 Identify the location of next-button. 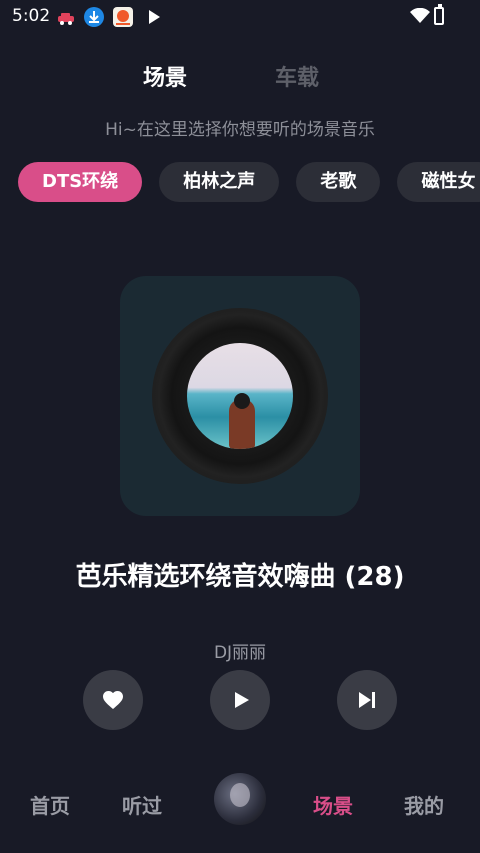
(367, 700).